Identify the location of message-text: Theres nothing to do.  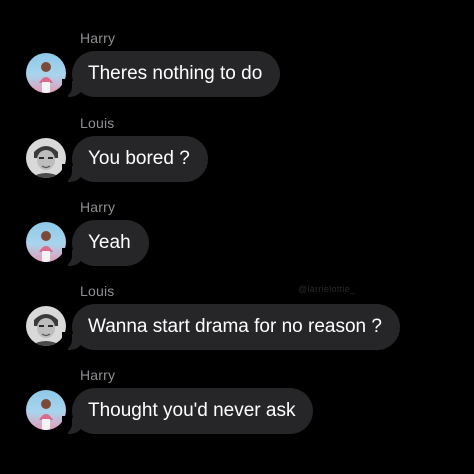
(175, 73).